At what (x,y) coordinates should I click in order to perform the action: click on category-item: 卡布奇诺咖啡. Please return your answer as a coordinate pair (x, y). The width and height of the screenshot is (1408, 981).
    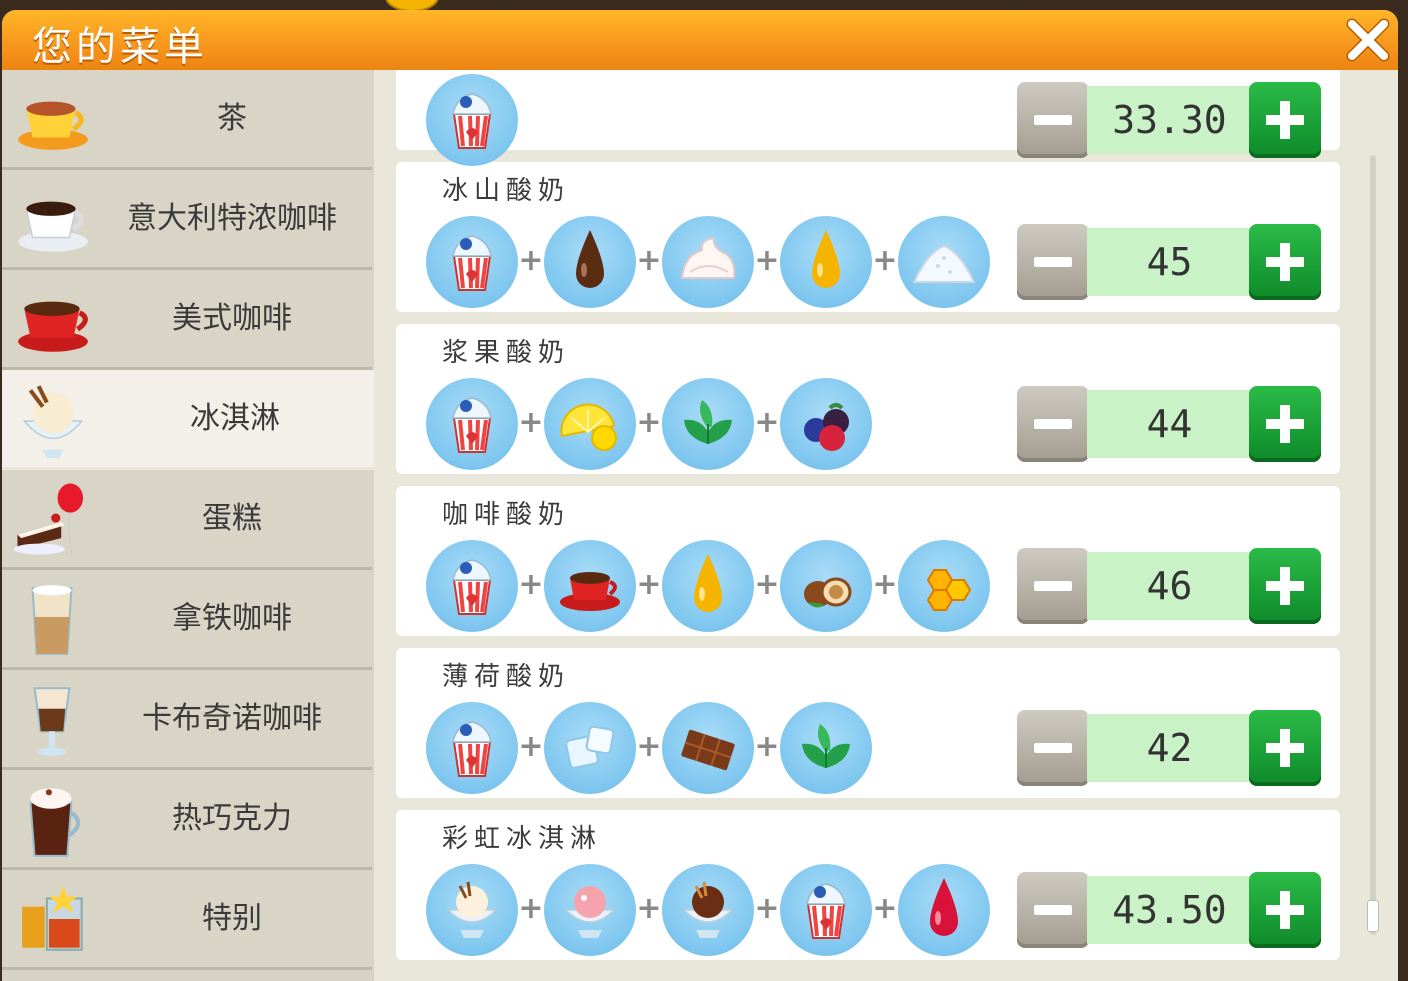
    Looking at the image, I should click on (187, 720).